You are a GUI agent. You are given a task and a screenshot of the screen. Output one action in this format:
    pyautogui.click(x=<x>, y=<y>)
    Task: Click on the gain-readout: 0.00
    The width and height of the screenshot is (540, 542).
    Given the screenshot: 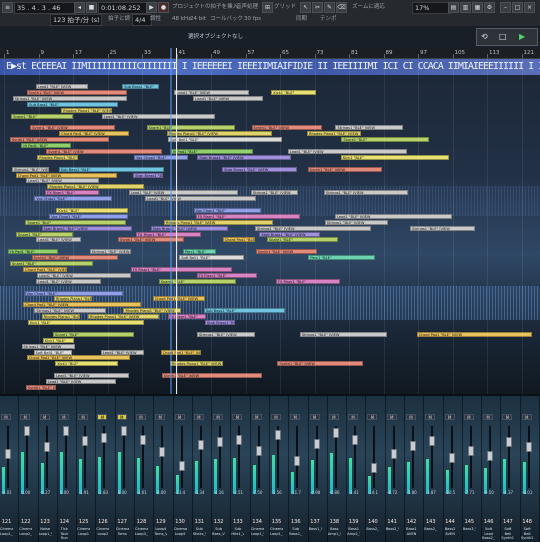 What is the action you would take?
    pyautogui.click(x=64, y=492)
    